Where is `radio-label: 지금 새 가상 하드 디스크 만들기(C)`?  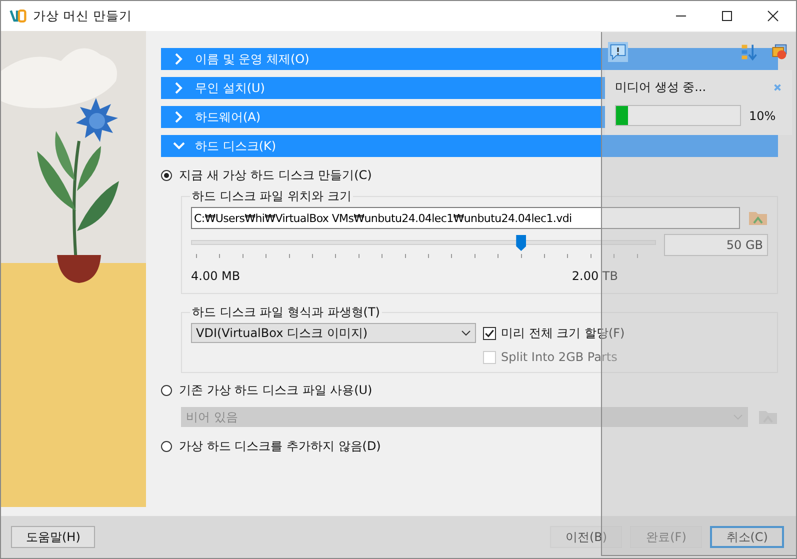 radio-label: 지금 새 가상 하드 디스크 만들기(C) is located at coordinates (275, 175).